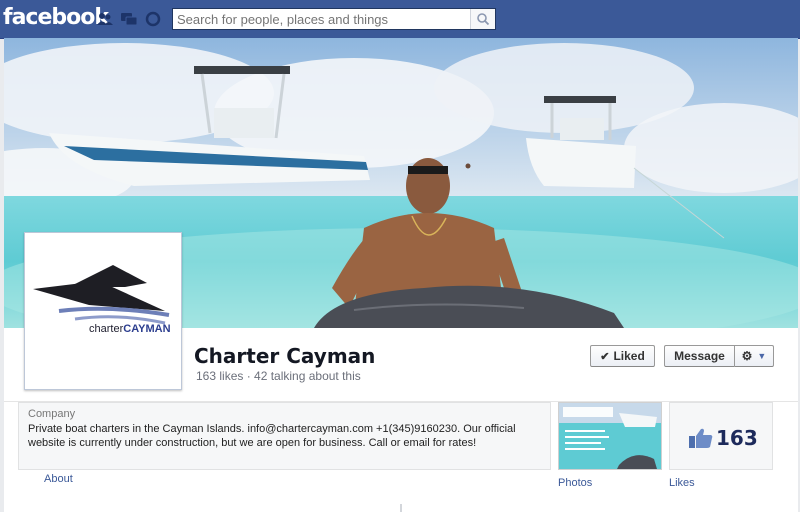 The height and width of the screenshot is (512, 800). Describe the element at coordinates (153, 19) in the screenshot. I see `notifications-icon` at that location.